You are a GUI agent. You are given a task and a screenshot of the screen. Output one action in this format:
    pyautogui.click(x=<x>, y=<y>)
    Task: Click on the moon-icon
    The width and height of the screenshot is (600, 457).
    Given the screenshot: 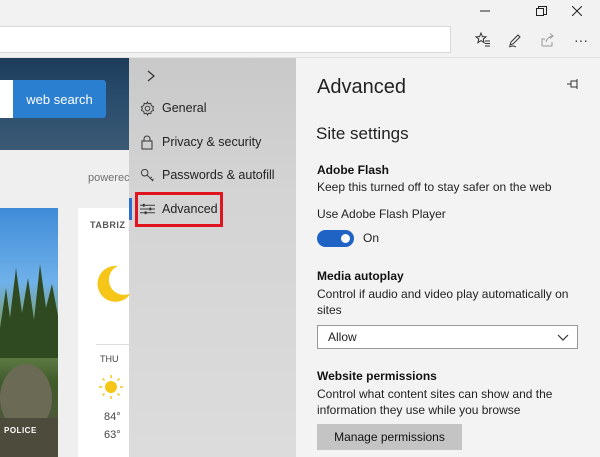 What is the action you would take?
    pyautogui.click(x=114, y=283)
    